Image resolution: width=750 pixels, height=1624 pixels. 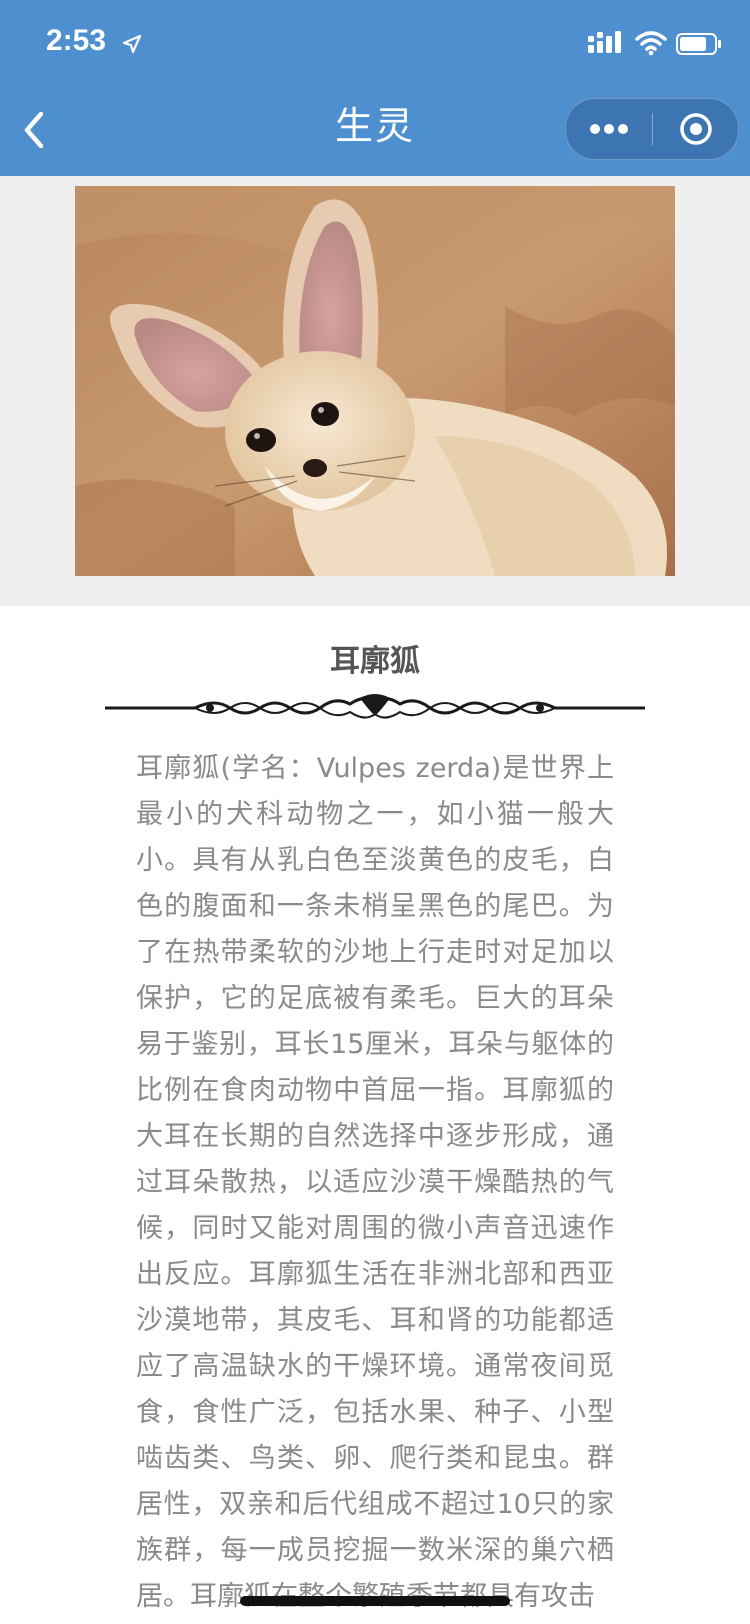 I want to click on nav-header: 2:53 生灵, so click(x=375, y=88).